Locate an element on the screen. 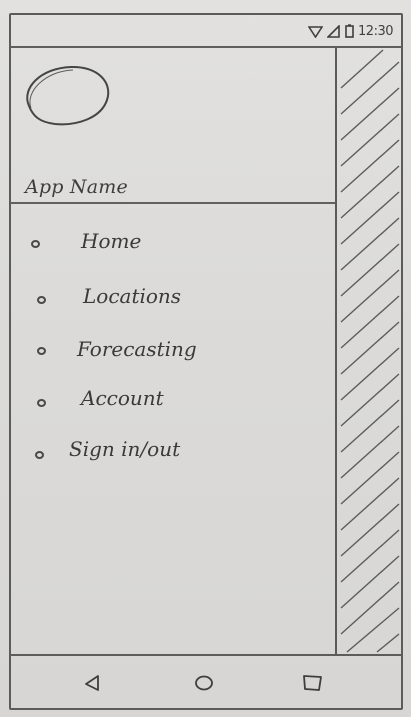  back-button is located at coordinates (92, 683).